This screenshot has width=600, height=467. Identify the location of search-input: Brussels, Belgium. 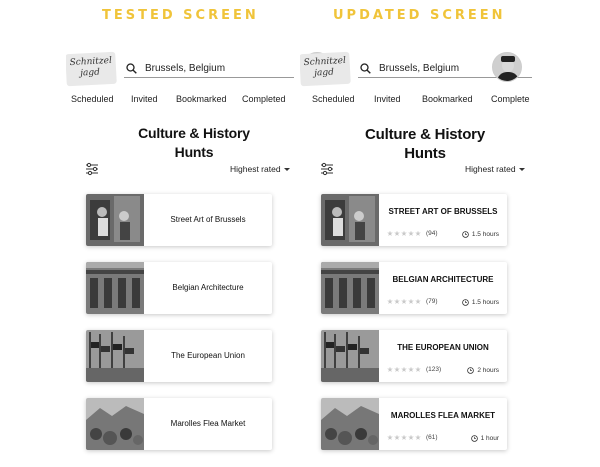
(209, 69).